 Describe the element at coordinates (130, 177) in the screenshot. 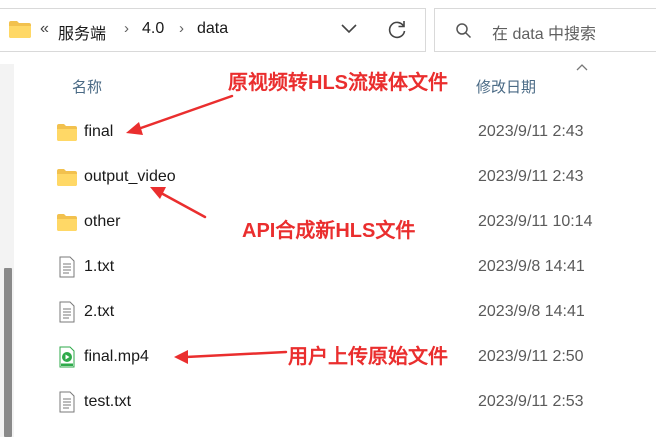

I see `file-name: output_video` at that location.